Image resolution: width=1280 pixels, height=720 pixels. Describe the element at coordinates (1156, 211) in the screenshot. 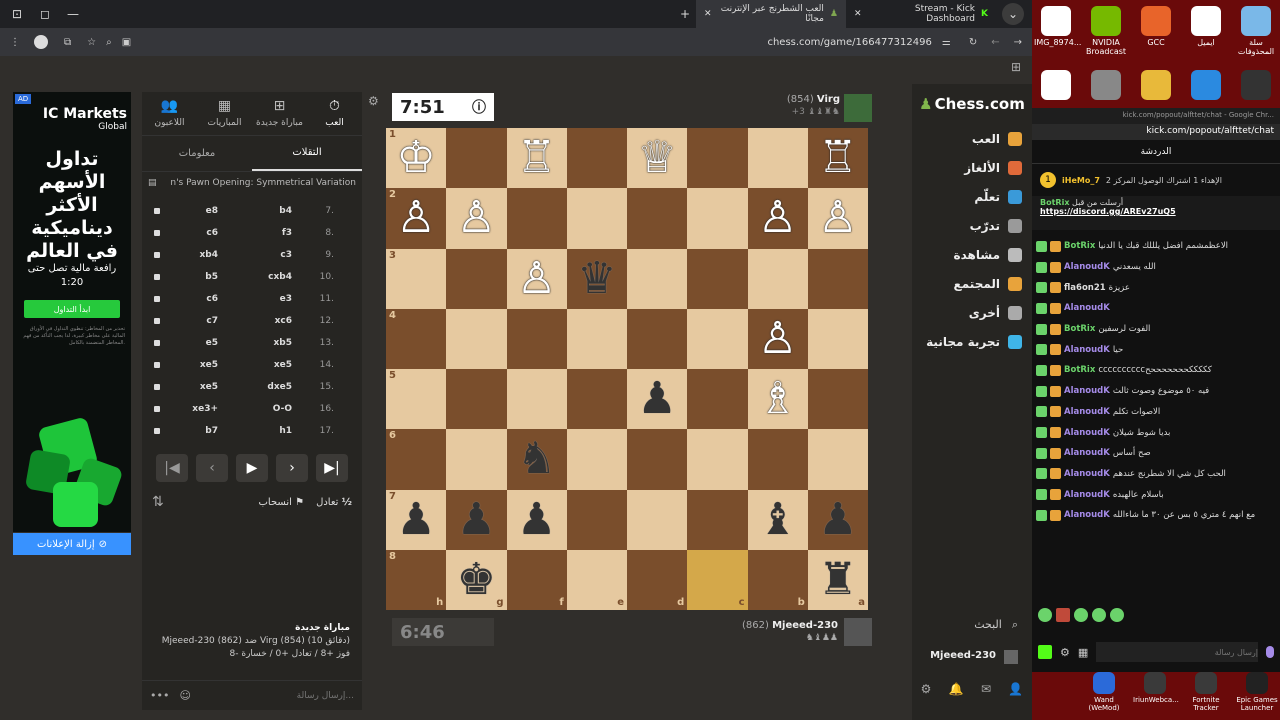

I see `discord-link: https://discord.gg/AREv27uQ5` at that location.